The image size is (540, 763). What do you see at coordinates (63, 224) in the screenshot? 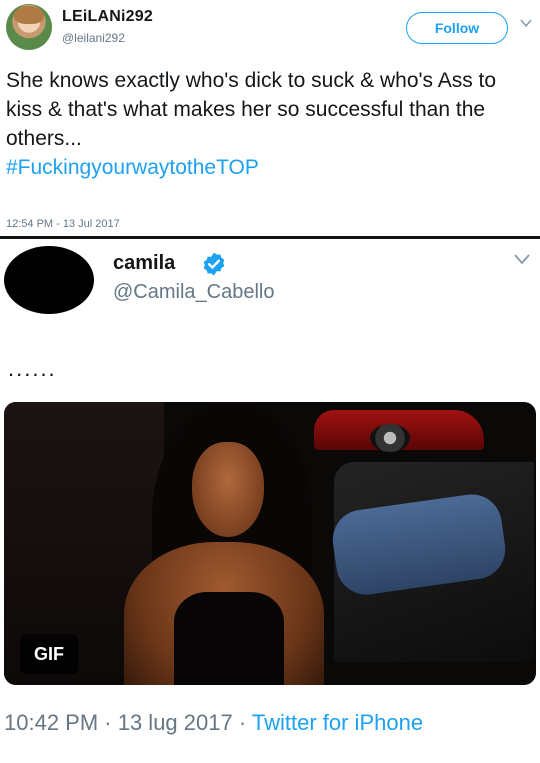
I see `tweet-timestamp: 12:54 PM - 13 Jul 2017` at bounding box center [63, 224].